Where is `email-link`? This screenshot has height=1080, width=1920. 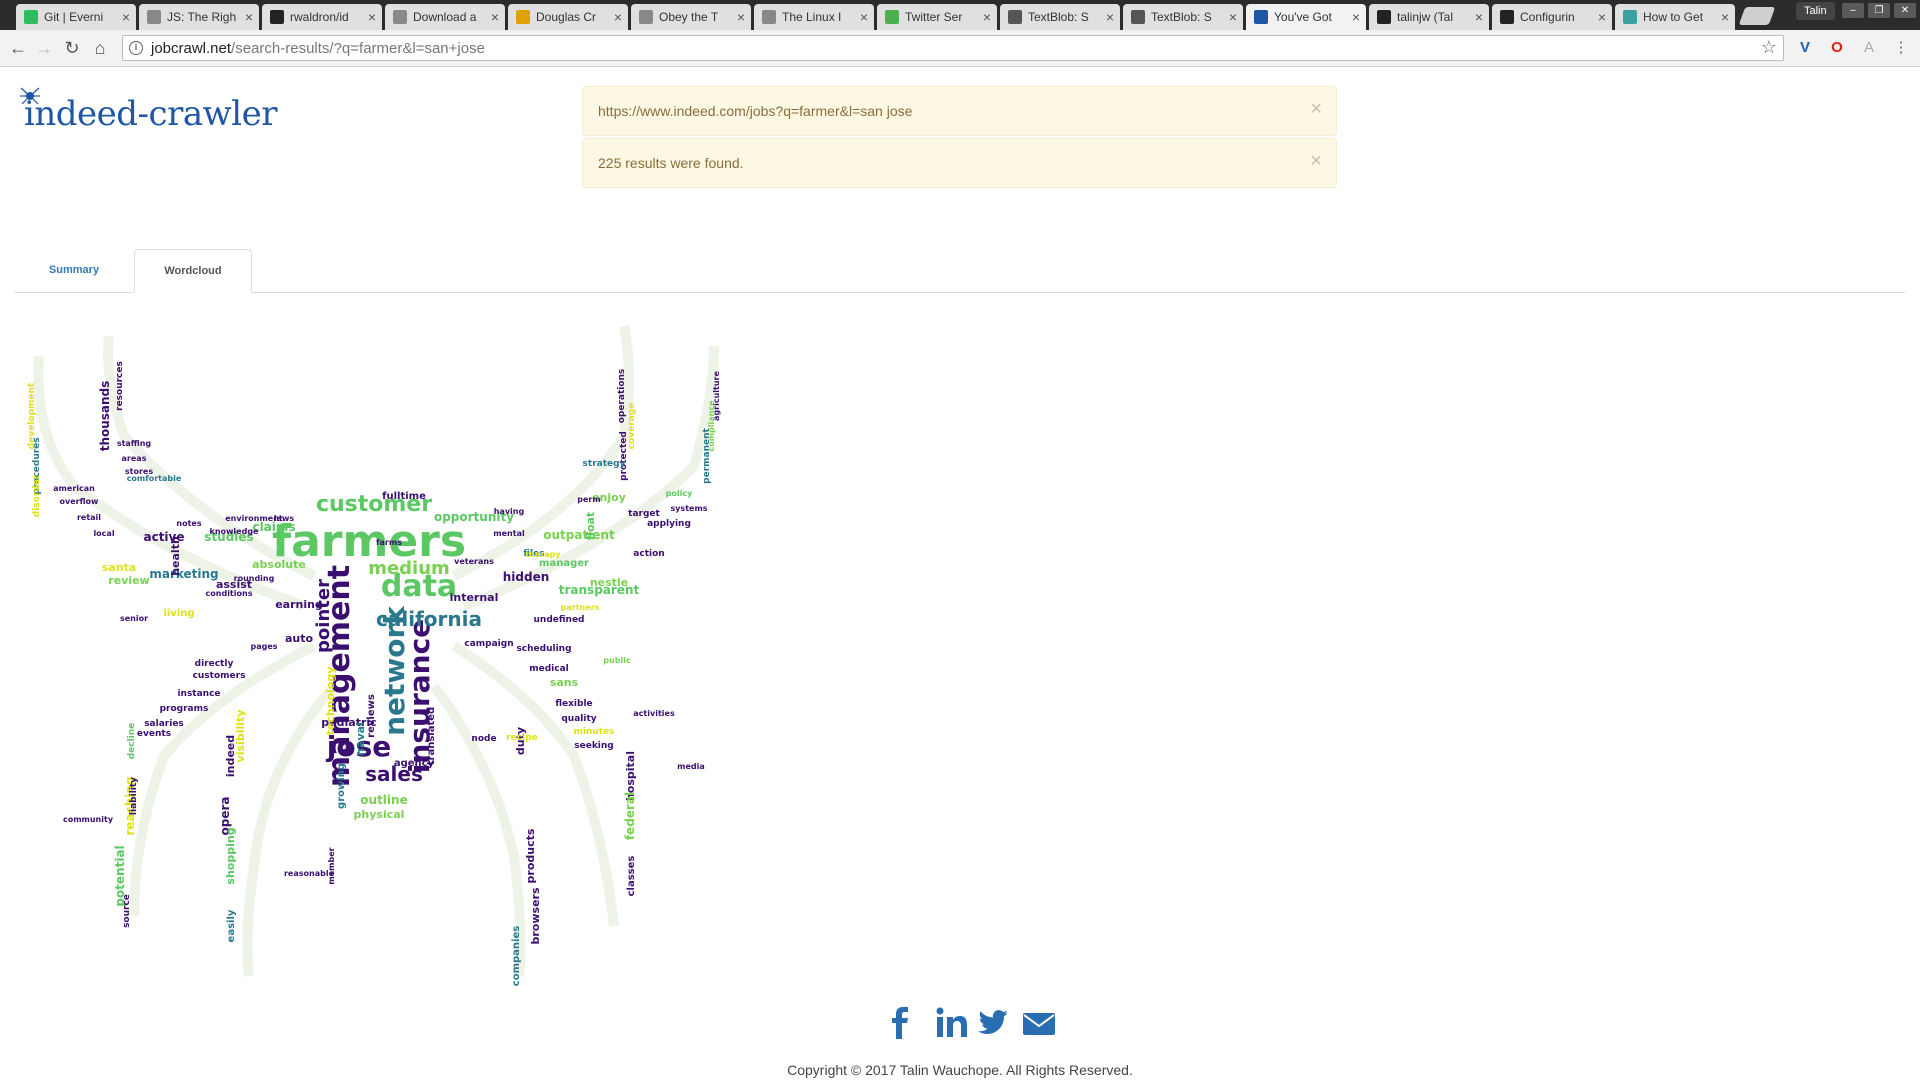 email-link is located at coordinates (1039, 1026).